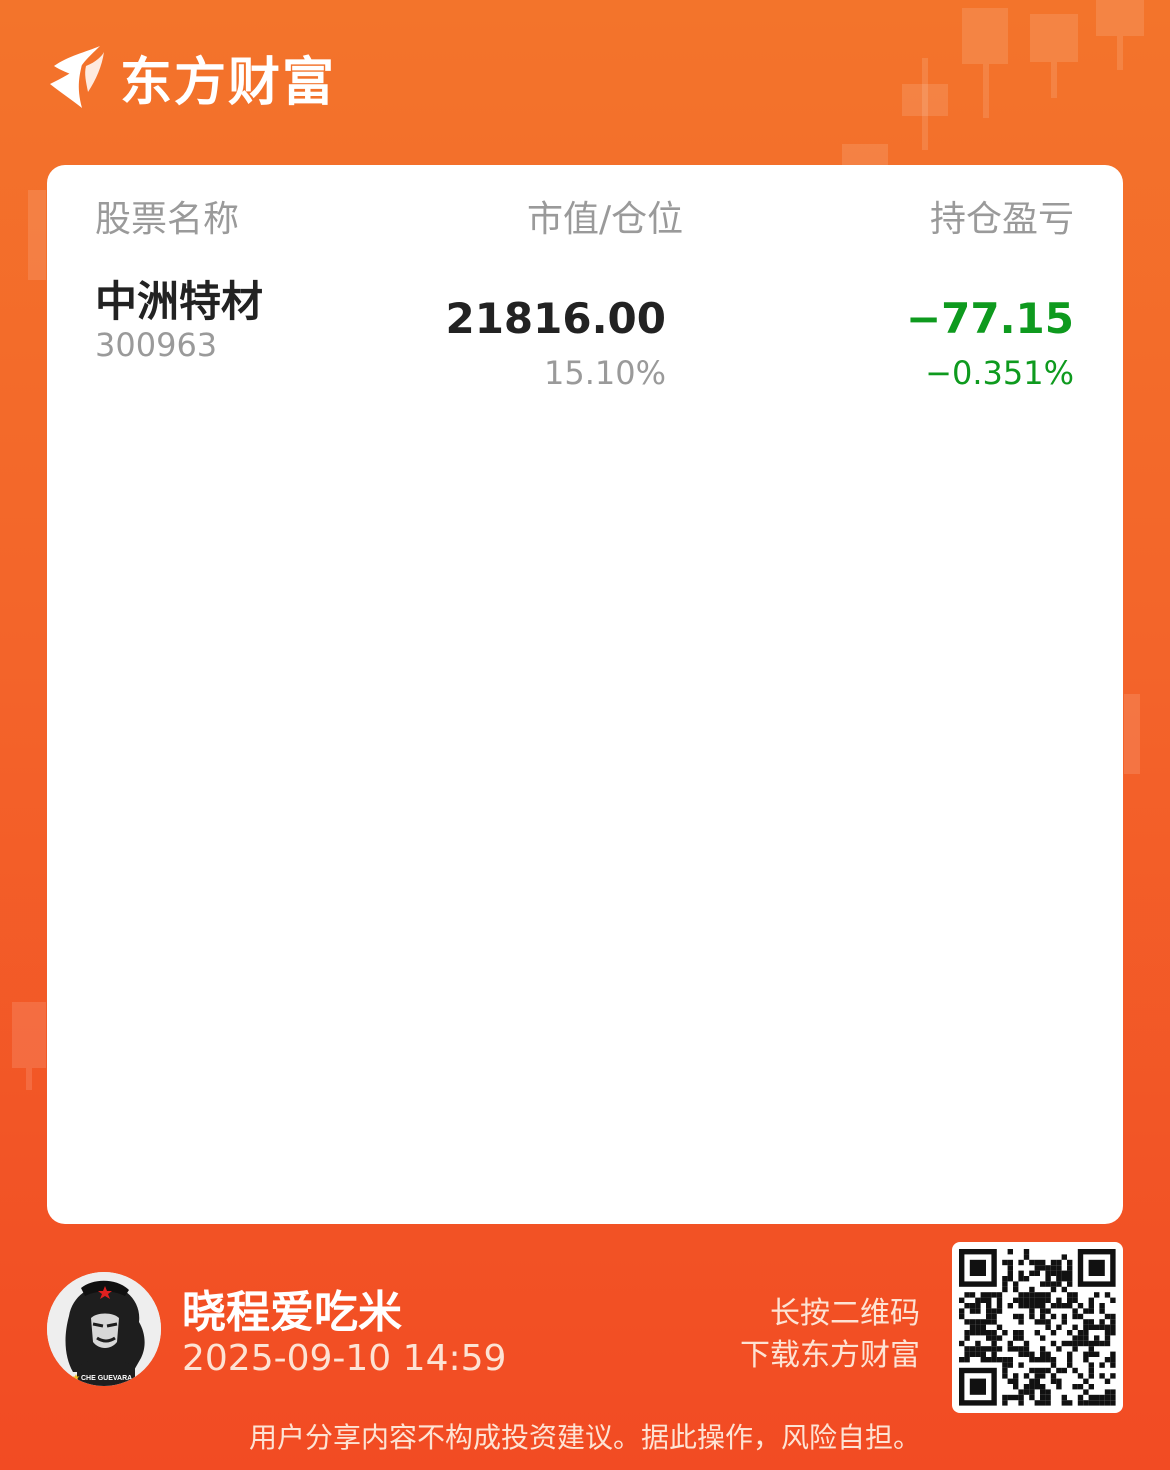 This screenshot has width=1170, height=1470. I want to click on avatar-portrait-icon: CHE GUEVARA, so click(104, 1329).